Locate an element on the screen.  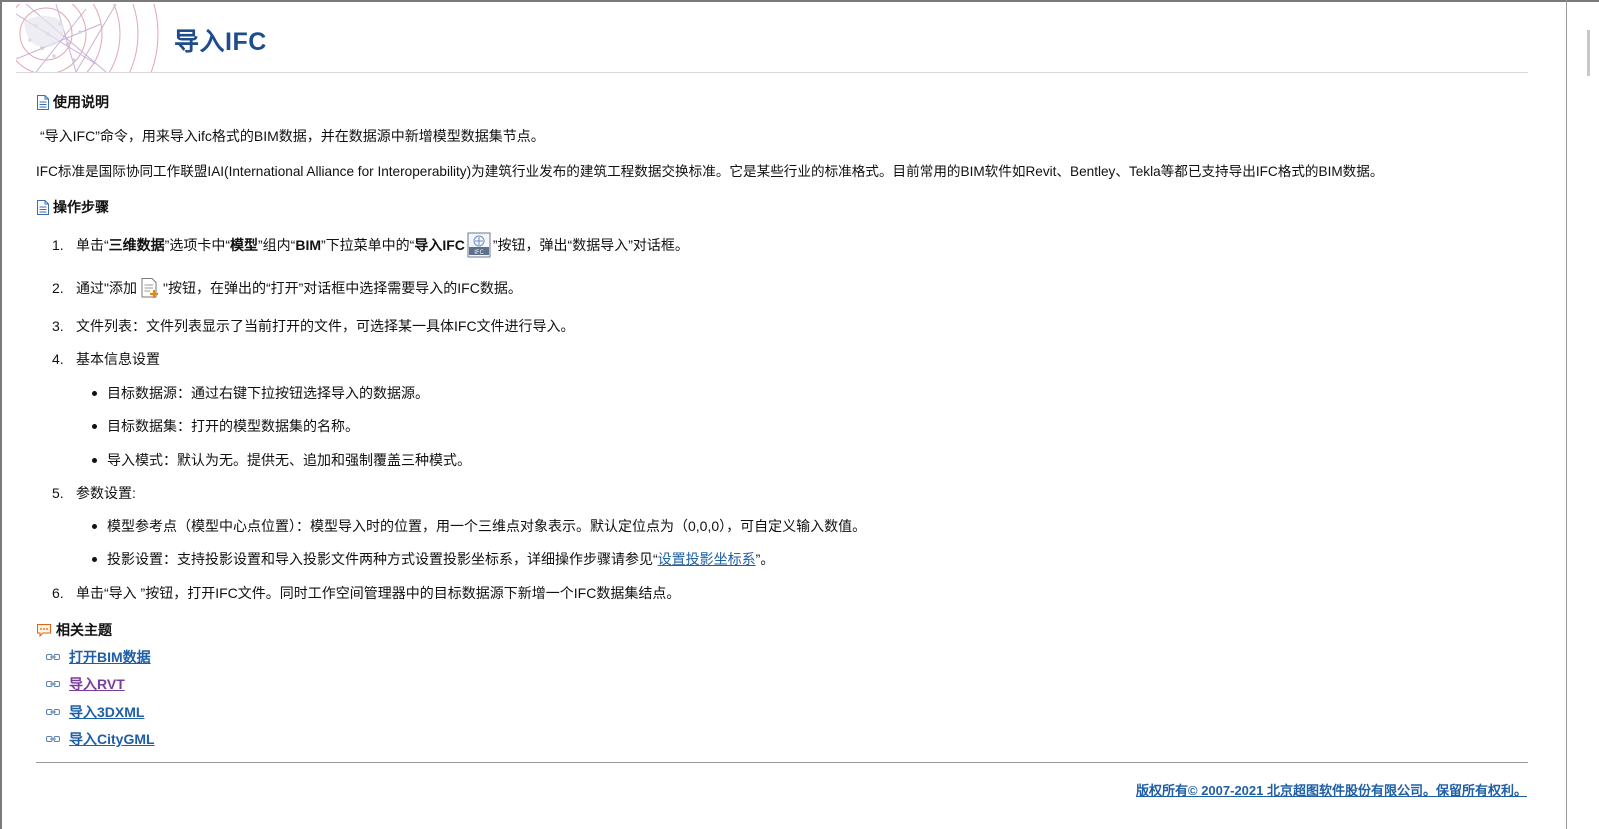
button-name-import-ifc: 导入IFC is located at coordinates (439, 245).